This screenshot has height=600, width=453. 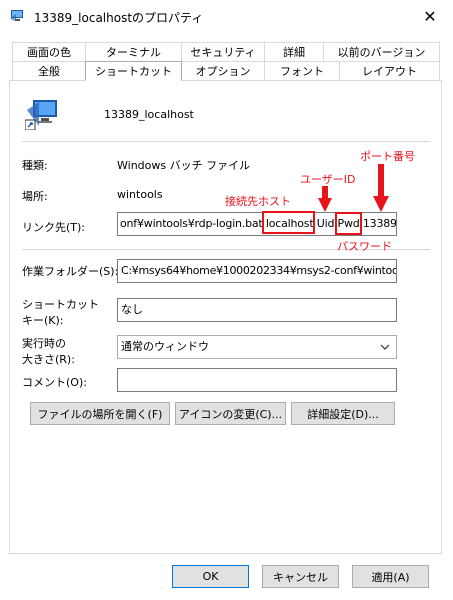 What do you see at coordinates (48, 359) in the screenshot?
I see `run-label-line2: 大きさ(R):` at bounding box center [48, 359].